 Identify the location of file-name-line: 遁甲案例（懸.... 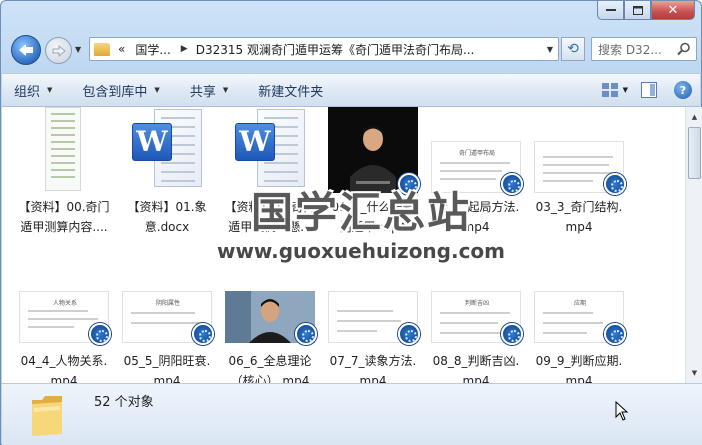
(270, 227).